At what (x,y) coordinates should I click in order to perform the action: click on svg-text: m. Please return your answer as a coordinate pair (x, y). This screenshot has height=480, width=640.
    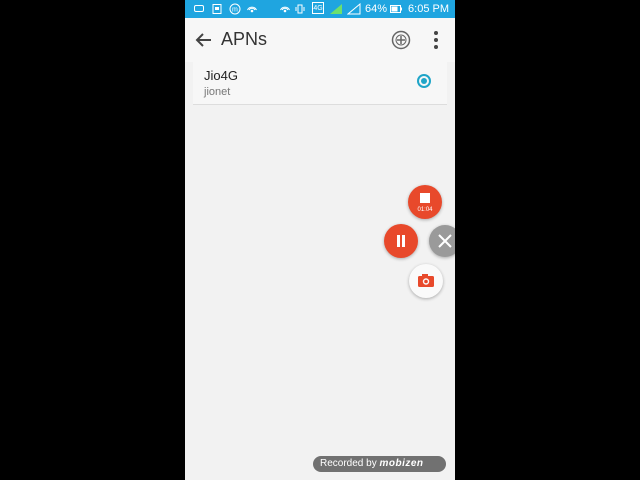
    Looking at the image, I should click on (235, 10).